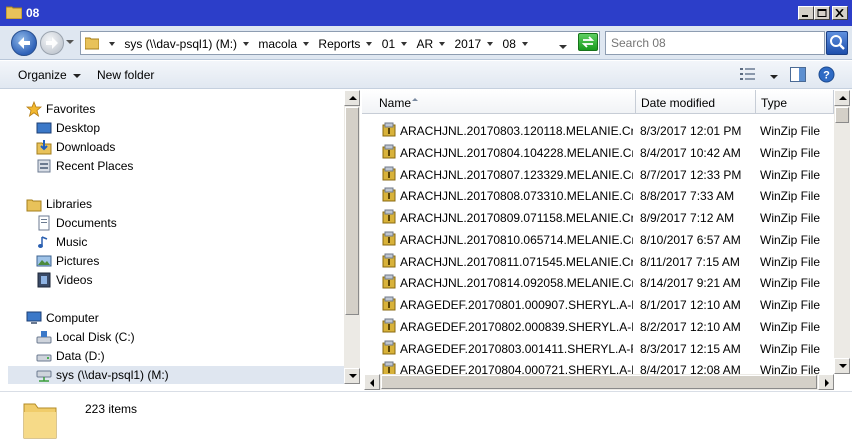 This screenshot has height=446, width=852. I want to click on nav-documents: Documents, so click(161, 223).